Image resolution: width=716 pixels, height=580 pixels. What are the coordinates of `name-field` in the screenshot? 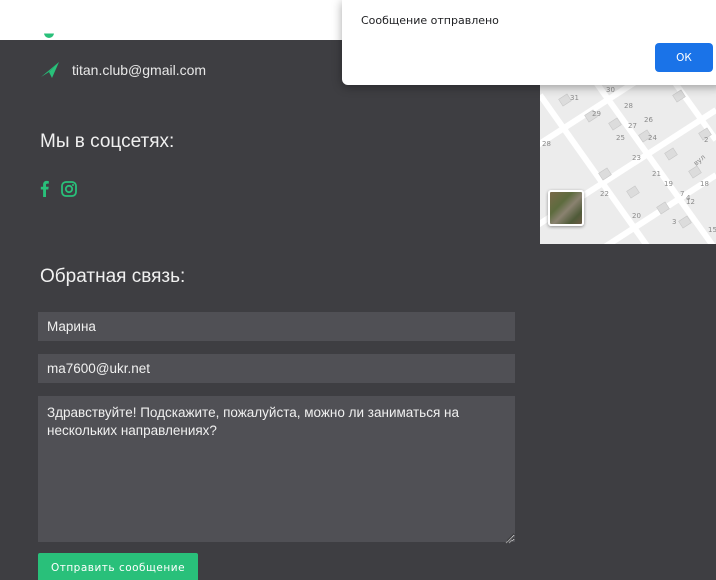 It's located at (276, 326).